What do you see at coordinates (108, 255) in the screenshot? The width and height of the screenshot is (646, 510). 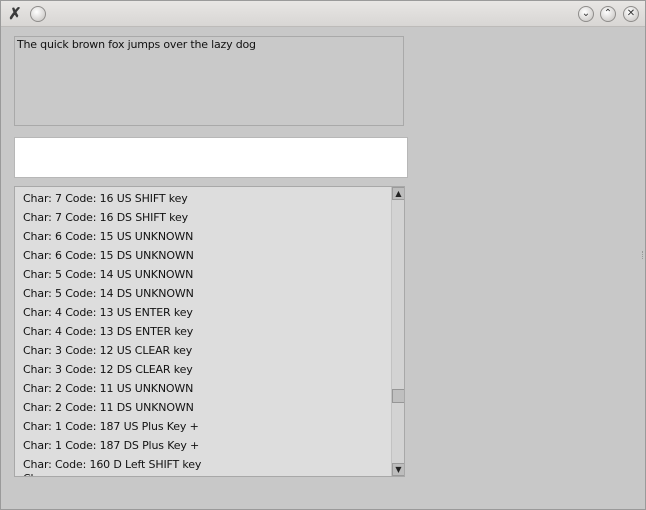 I see `list-item: Char: 6 Code: 15 DS UNKNOWN` at bounding box center [108, 255].